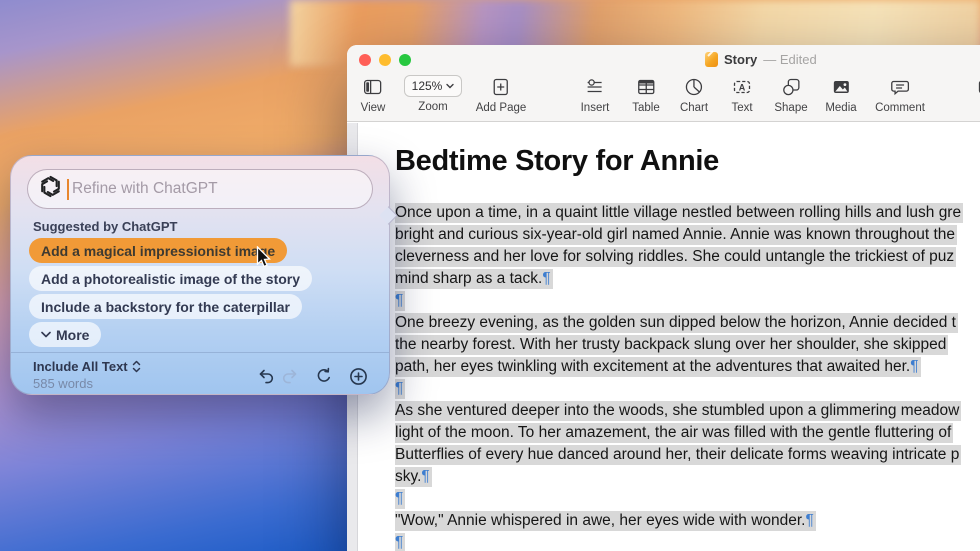 The width and height of the screenshot is (980, 551). I want to click on suggestion-magical-impressionist: Add a magical impressionist image, so click(158, 250).